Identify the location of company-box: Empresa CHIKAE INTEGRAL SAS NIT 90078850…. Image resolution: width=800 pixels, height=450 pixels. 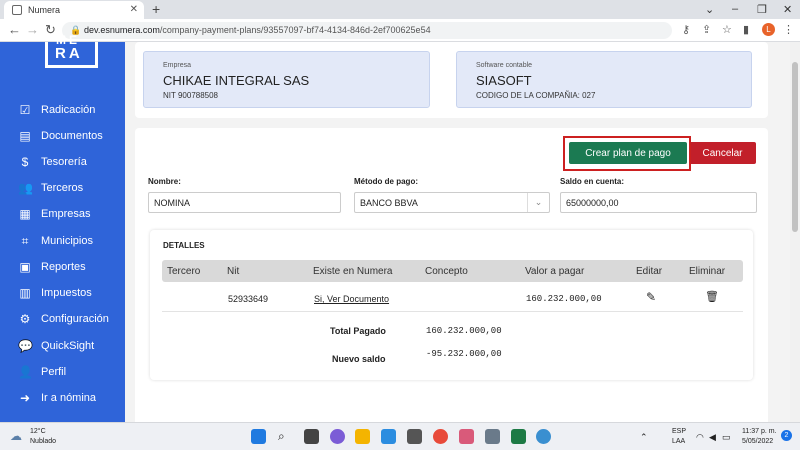
(286, 79).